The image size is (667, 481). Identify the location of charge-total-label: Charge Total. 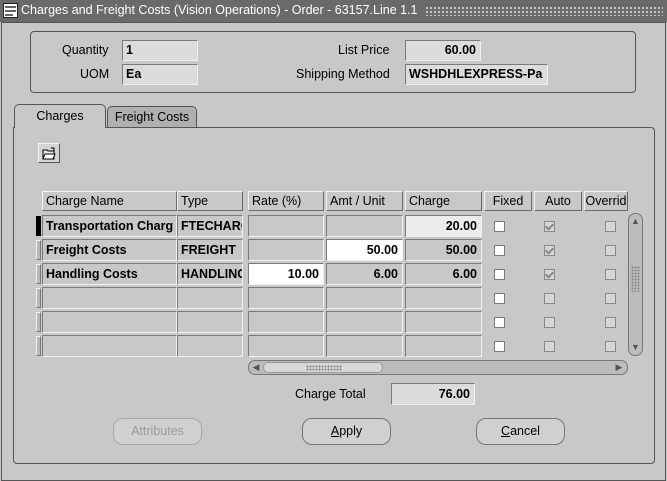
(330, 394).